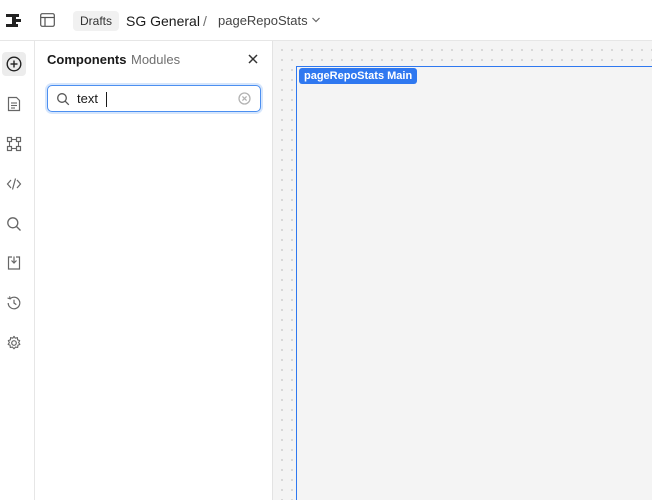 This screenshot has width=652, height=500. I want to click on pages-button, so click(14, 104).